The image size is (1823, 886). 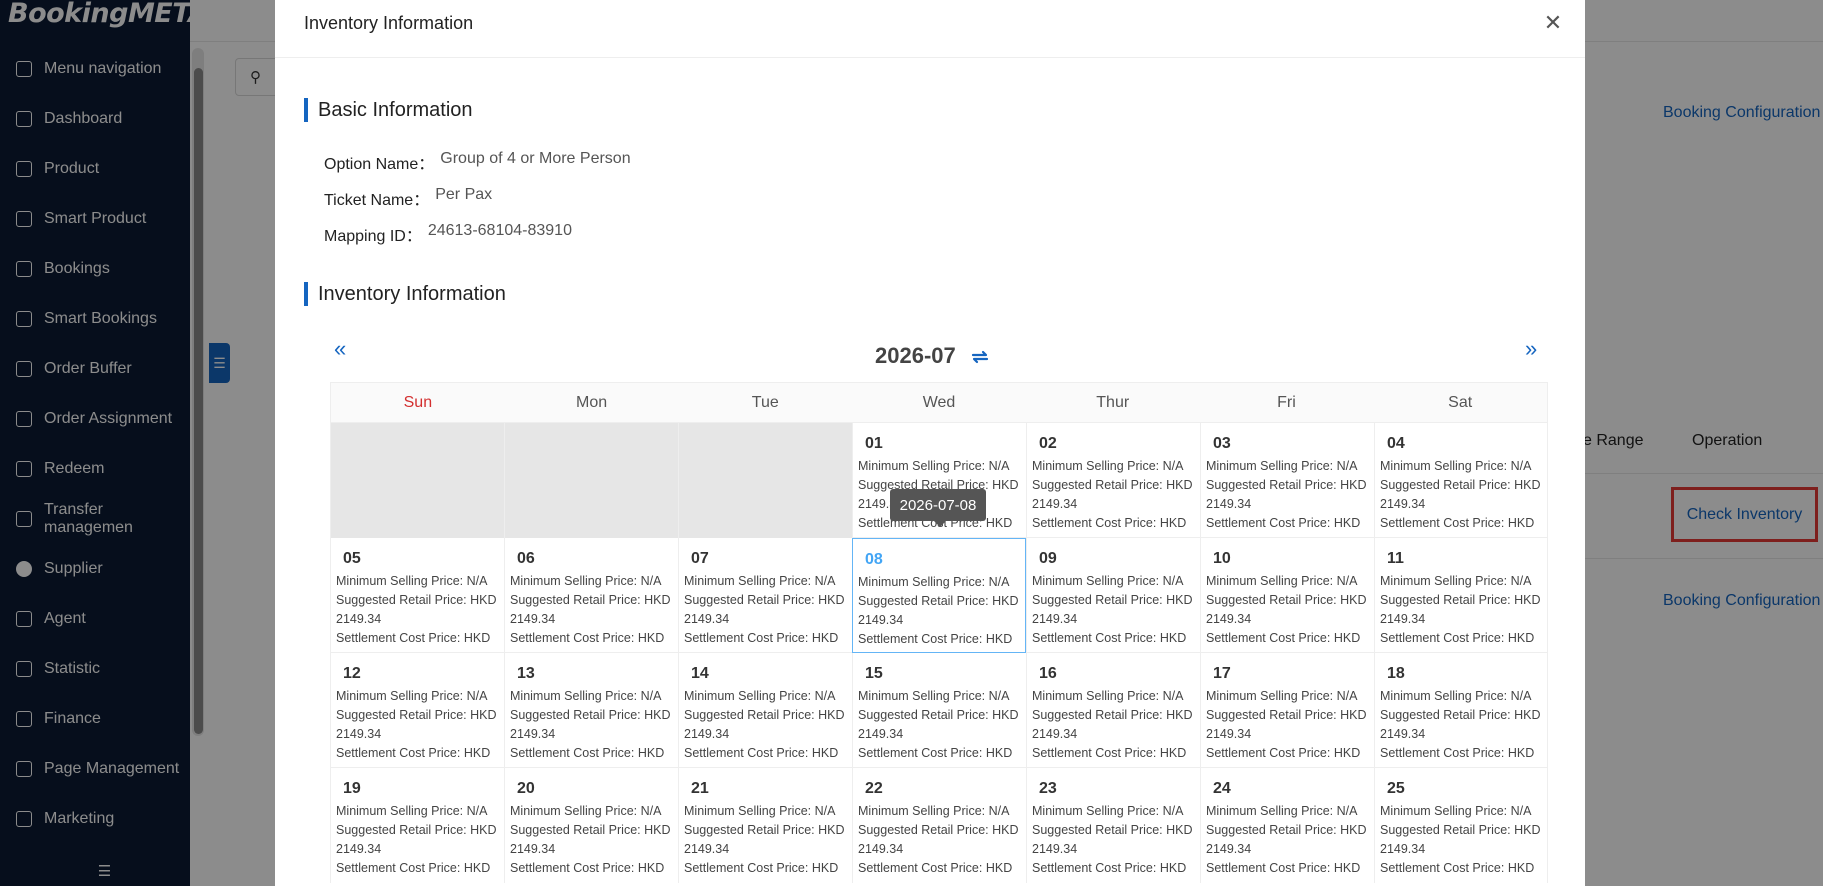 What do you see at coordinates (874, 443) in the screenshot?
I see `calendar-day-number: 01` at bounding box center [874, 443].